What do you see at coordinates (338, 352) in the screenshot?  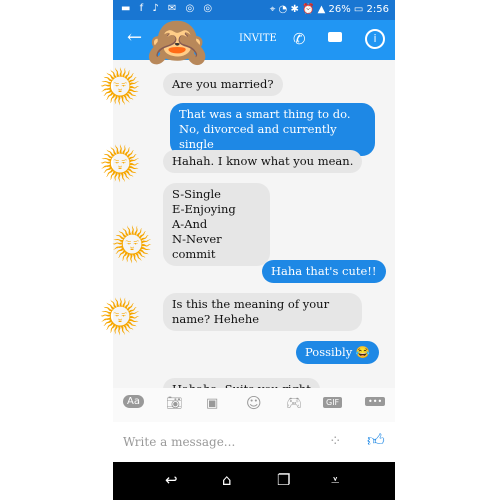 I see `message-bubble: Possibly 😂` at bounding box center [338, 352].